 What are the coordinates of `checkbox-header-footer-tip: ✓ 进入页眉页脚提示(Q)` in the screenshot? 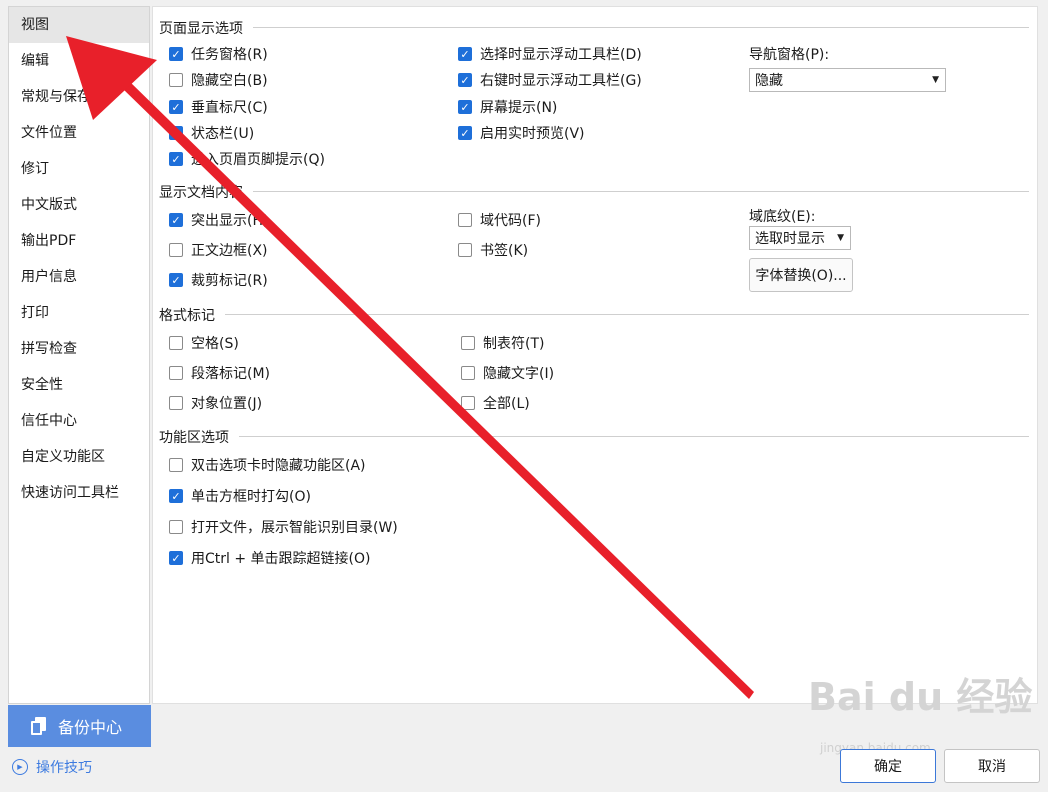 It's located at (247, 159).